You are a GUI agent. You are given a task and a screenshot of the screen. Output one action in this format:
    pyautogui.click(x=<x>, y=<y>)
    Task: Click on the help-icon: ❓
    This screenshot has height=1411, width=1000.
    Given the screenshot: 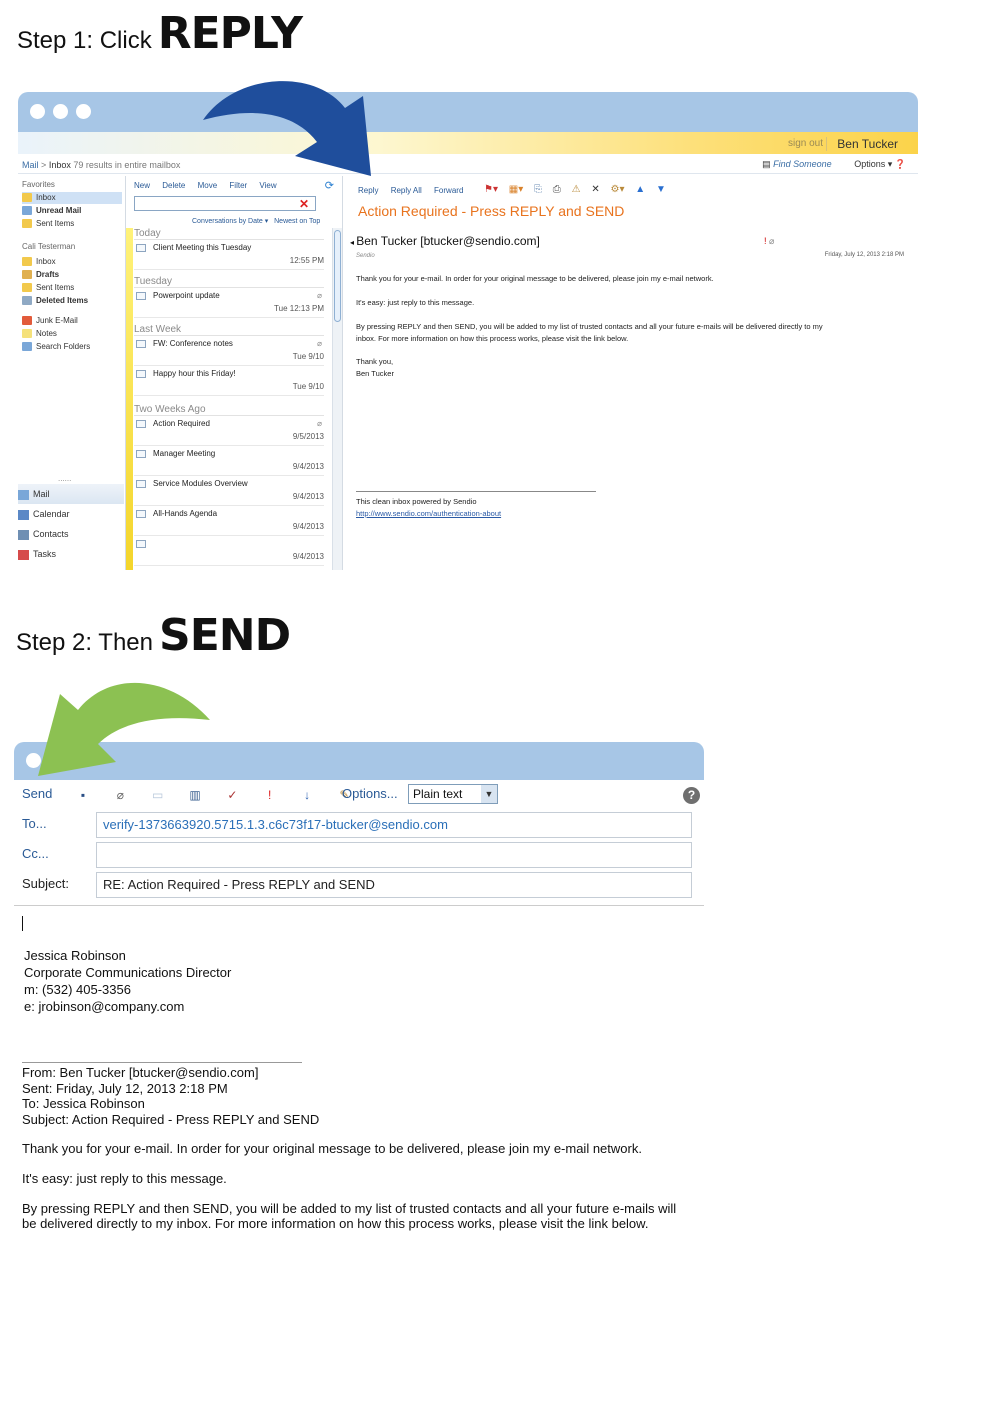 What is the action you would take?
    pyautogui.click(x=900, y=164)
    